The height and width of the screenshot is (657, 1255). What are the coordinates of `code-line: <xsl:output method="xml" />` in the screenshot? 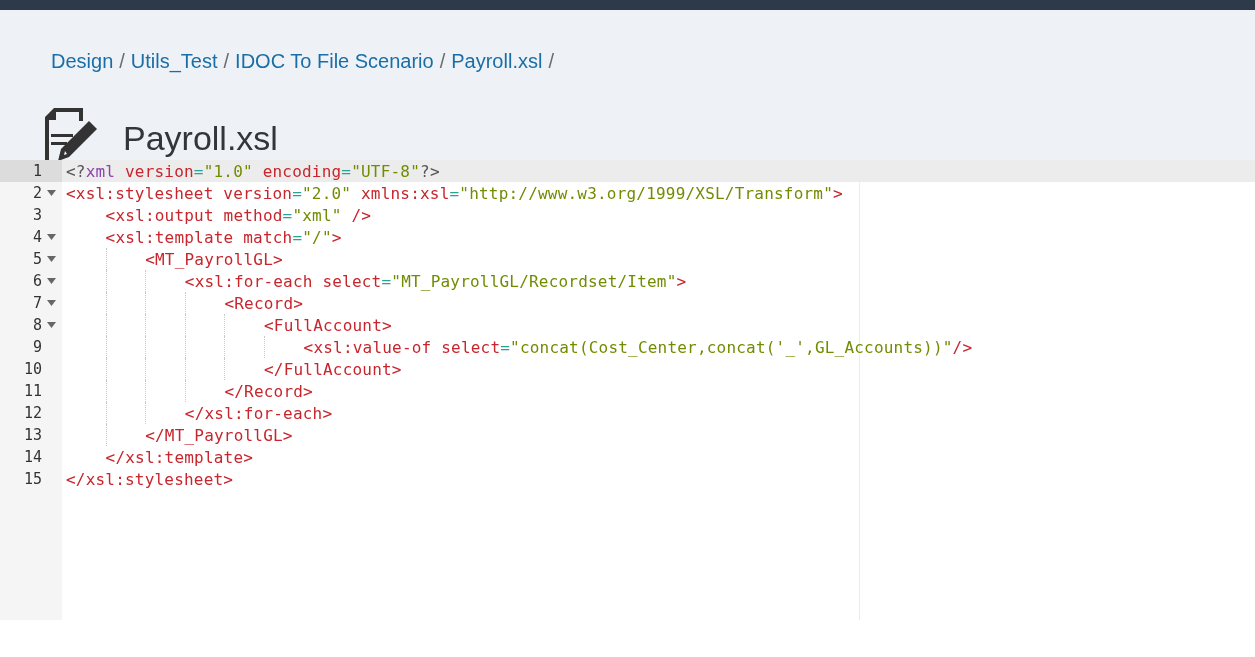 It's located at (238, 215).